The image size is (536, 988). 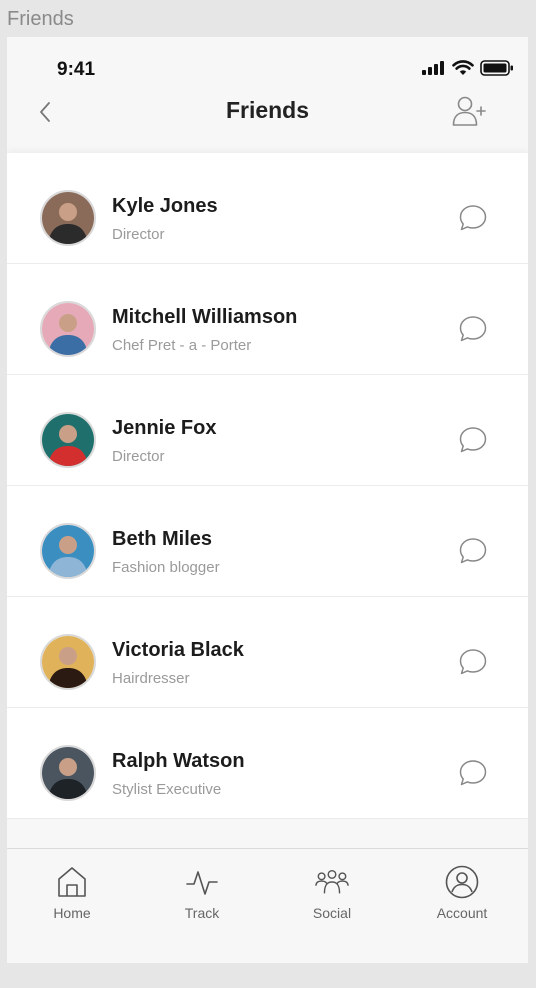 What do you see at coordinates (267, 65) in the screenshot?
I see `status-bar: 9:41` at bounding box center [267, 65].